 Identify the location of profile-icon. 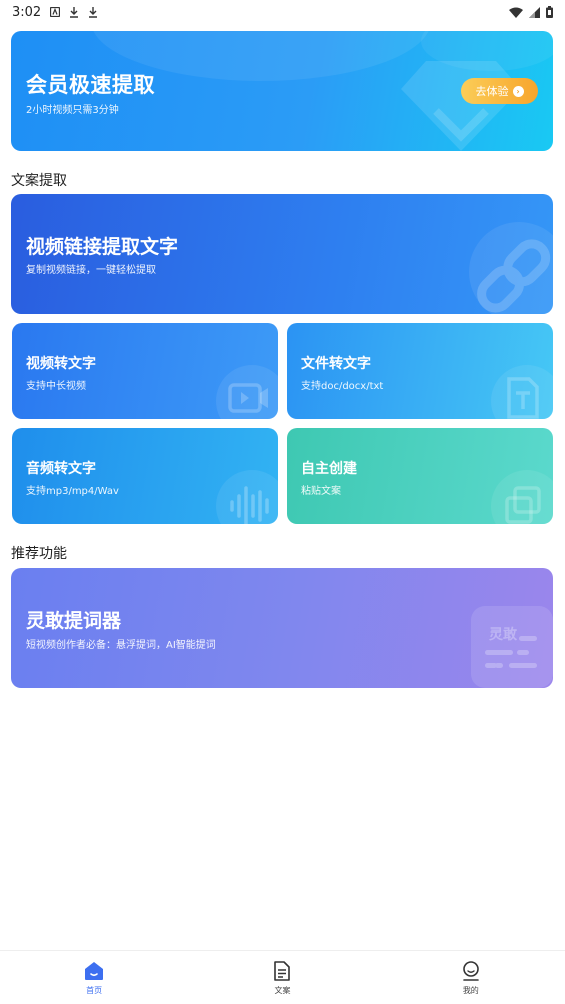
(471, 971).